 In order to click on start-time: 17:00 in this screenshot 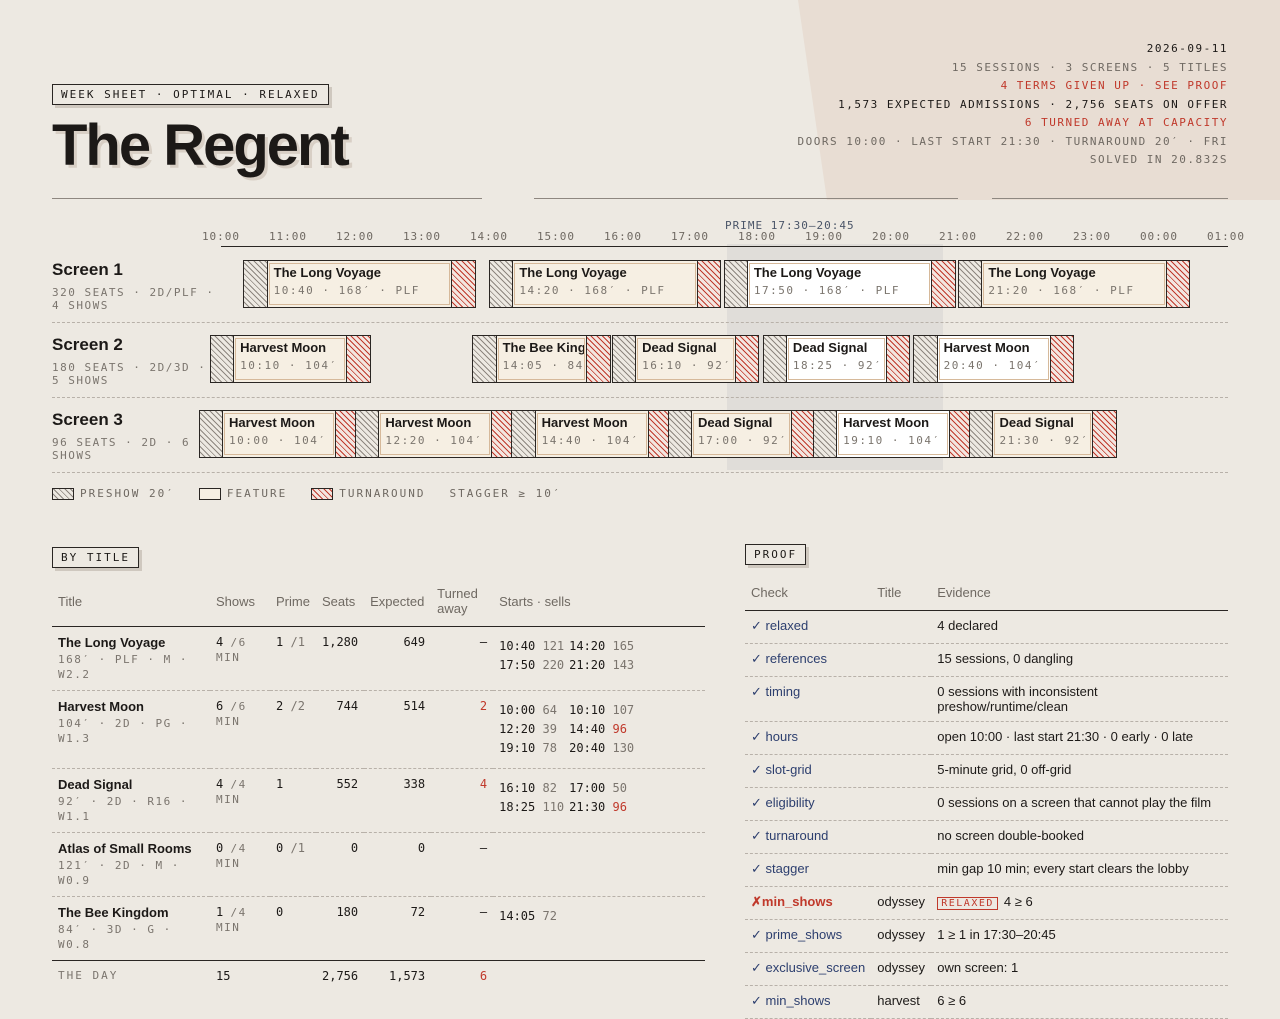, I will do `click(587, 788)`.